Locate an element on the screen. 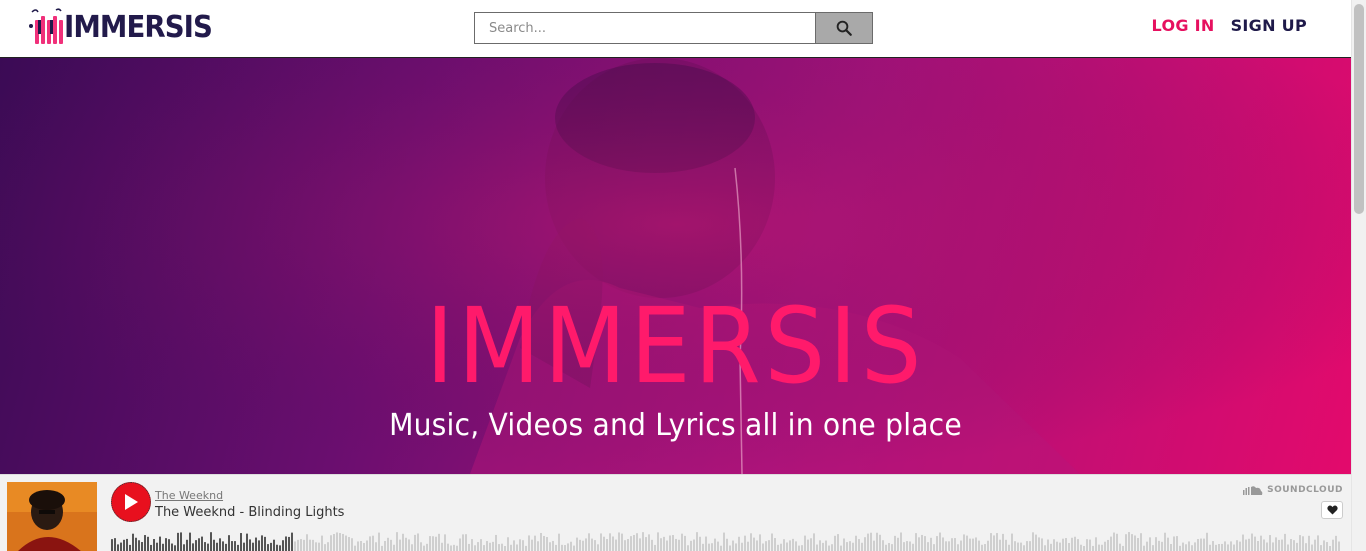  search-button is located at coordinates (844, 28).